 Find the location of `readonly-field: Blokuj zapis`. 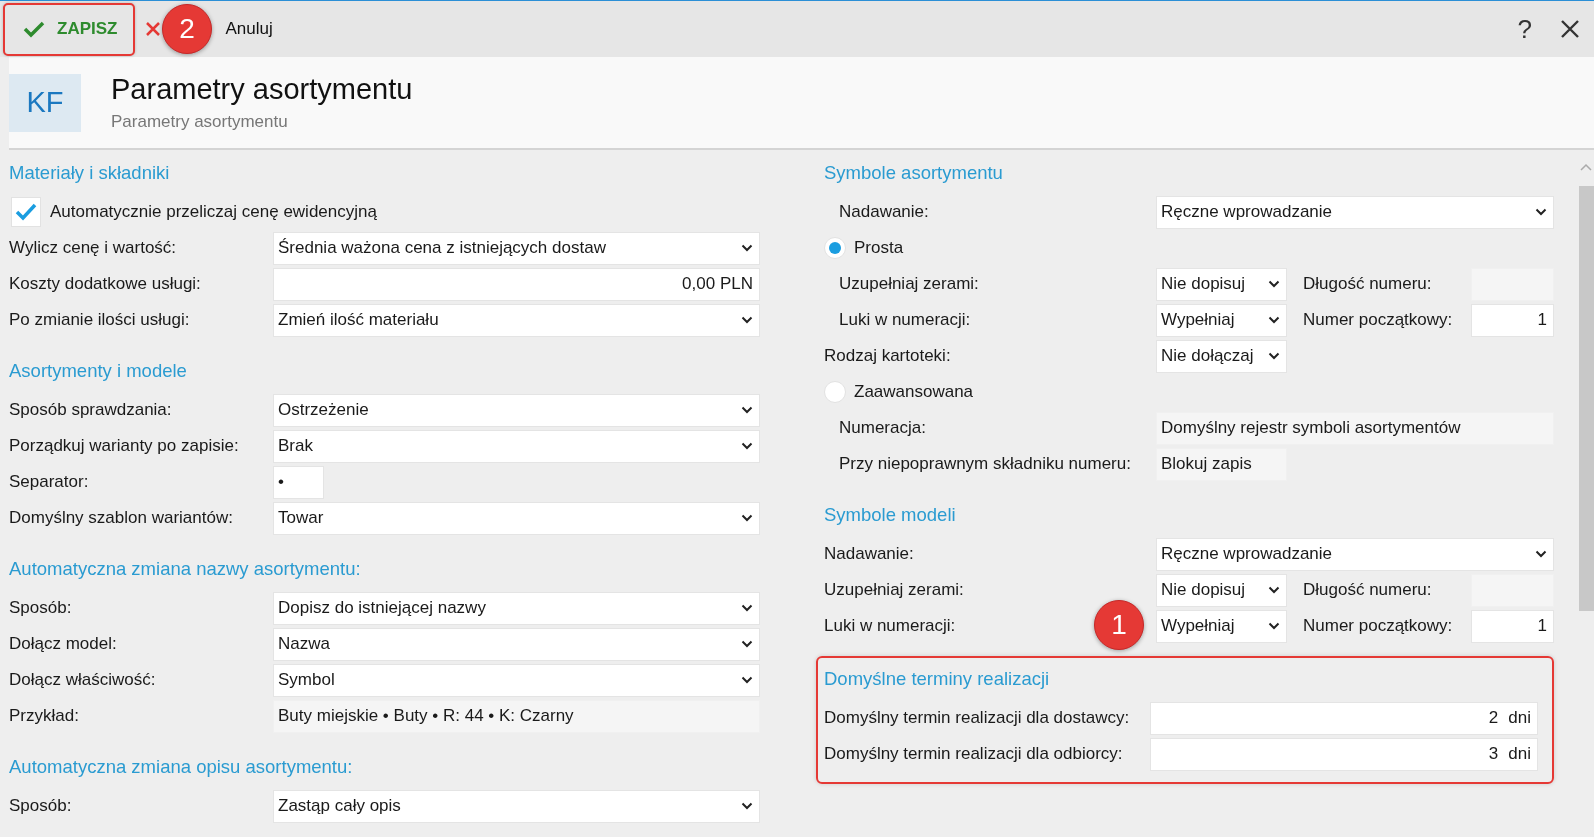

readonly-field: Blokuj zapis is located at coordinates (1221, 464).